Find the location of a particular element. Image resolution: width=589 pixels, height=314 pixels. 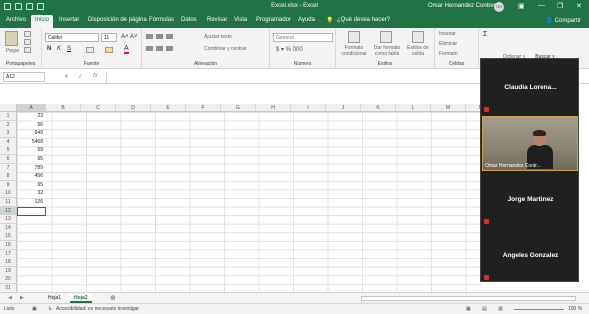

tab-revisar: Revisar is located at coordinates (217, 20).